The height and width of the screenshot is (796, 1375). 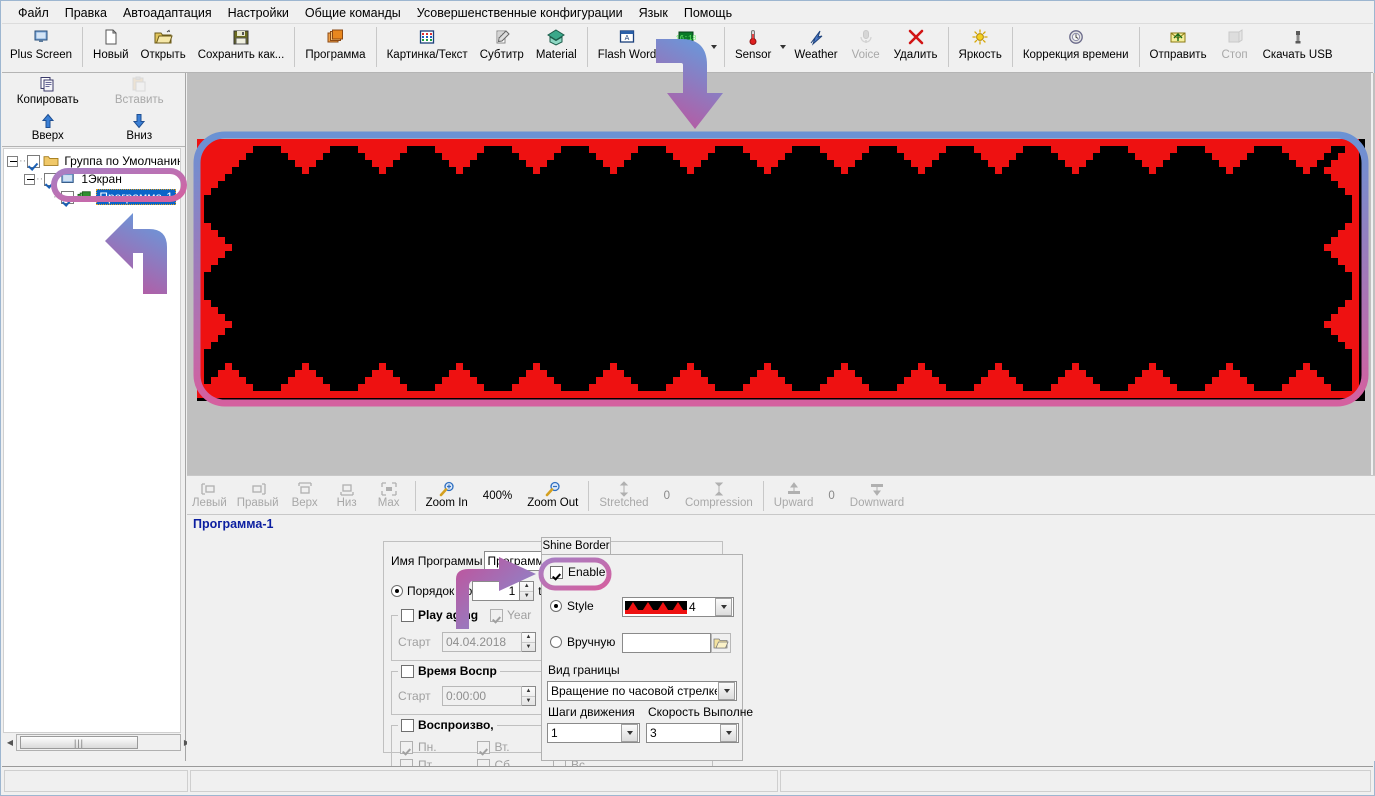 What do you see at coordinates (92, 161) in the screenshot?
I see `tree-node: ·· Группа по Умолчанию1` at bounding box center [92, 161].